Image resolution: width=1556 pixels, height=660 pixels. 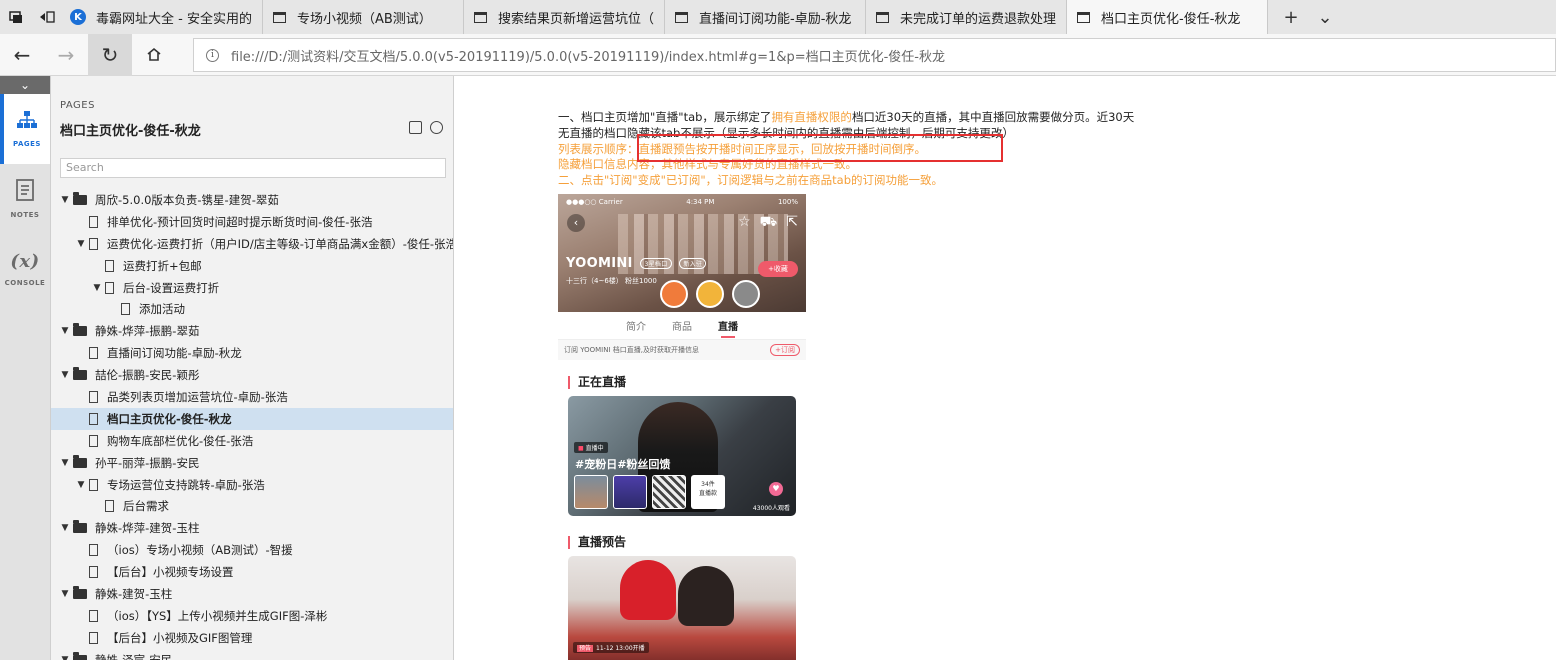 I want to click on site-info-icon: i, so click(x=212, y=55).